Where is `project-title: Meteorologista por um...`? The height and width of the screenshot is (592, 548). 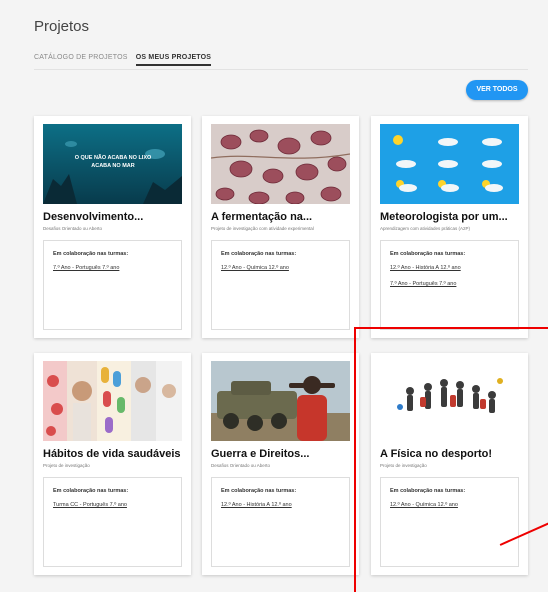
project-title: Meteorologista por um... is located at coordinates (452, 217).